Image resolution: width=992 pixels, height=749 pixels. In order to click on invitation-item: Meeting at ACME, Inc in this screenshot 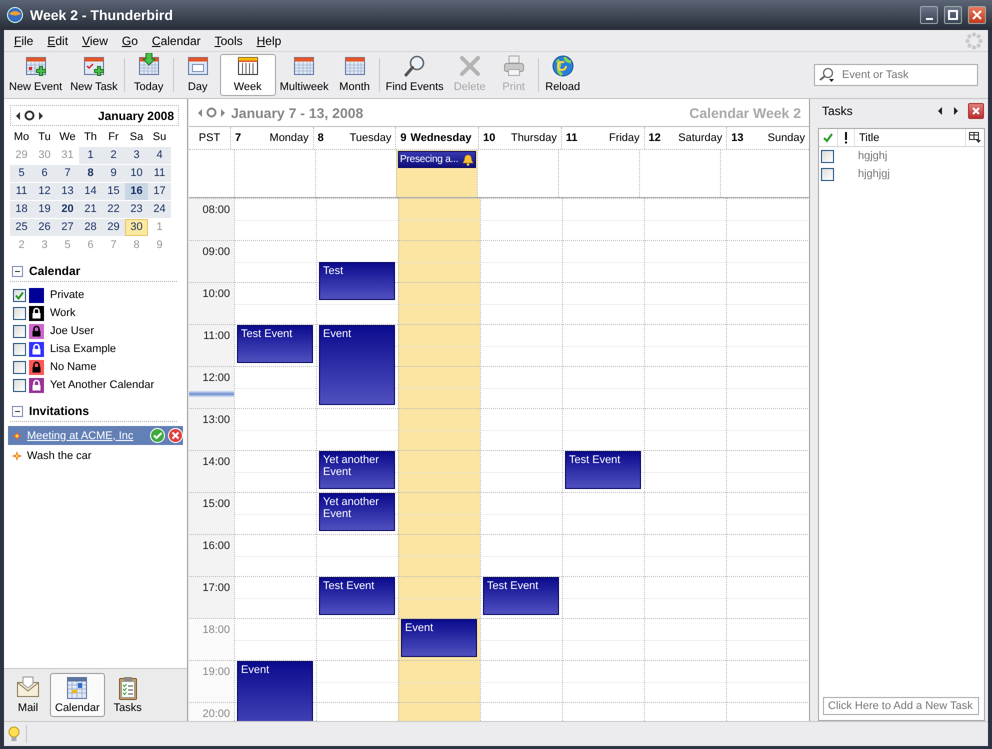, I will do `click(95, 435)`.